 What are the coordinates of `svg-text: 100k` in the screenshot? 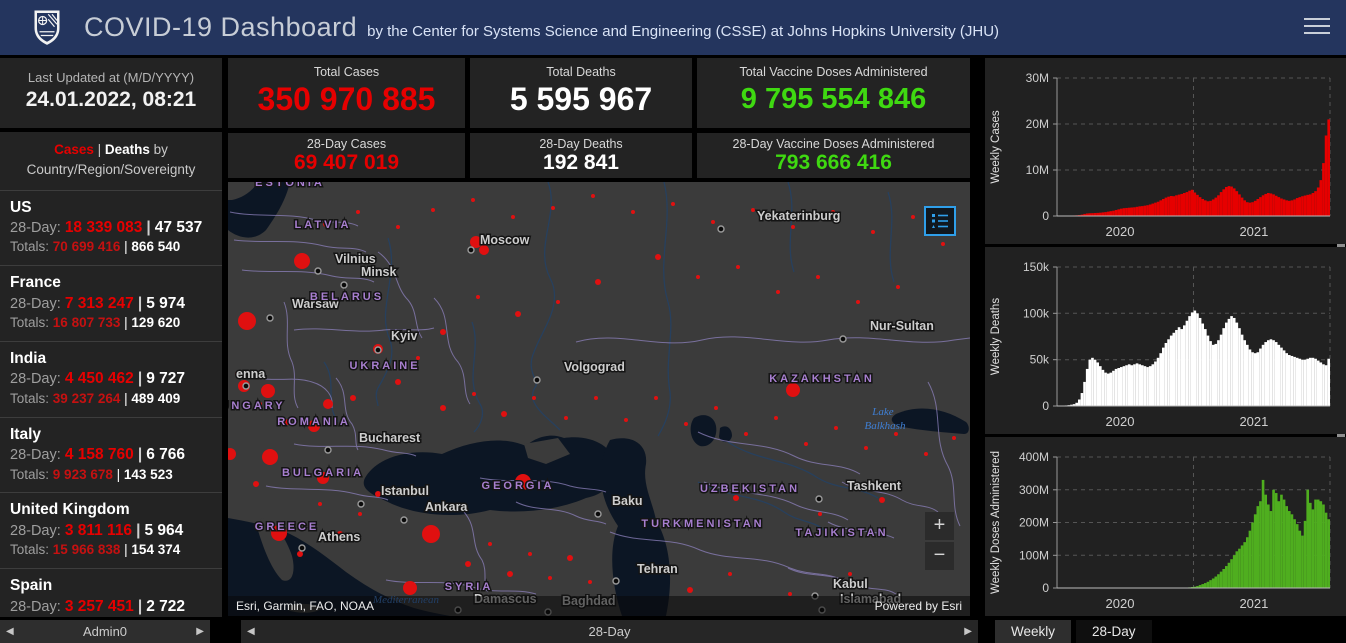 It's located at (1036, 313).